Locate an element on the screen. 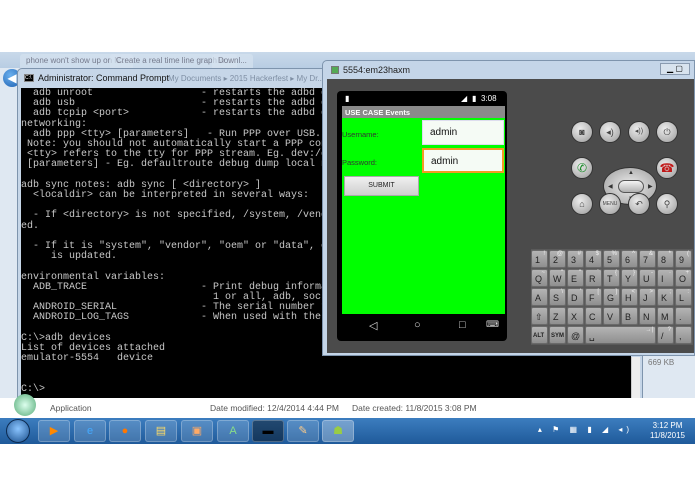 The image size is (695, 494). android-studio-icon: A is located at coordinates (233, 431).